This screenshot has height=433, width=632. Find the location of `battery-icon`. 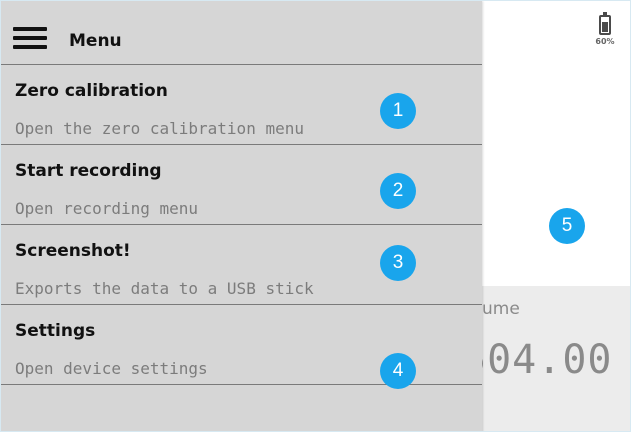

battery-icon is located at coordinates (605, 23).